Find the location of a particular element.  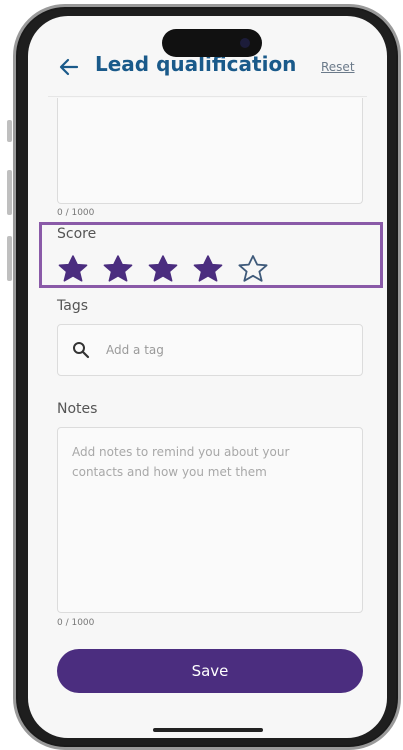

notes-label: Notes is located at coordinates (77, 409).